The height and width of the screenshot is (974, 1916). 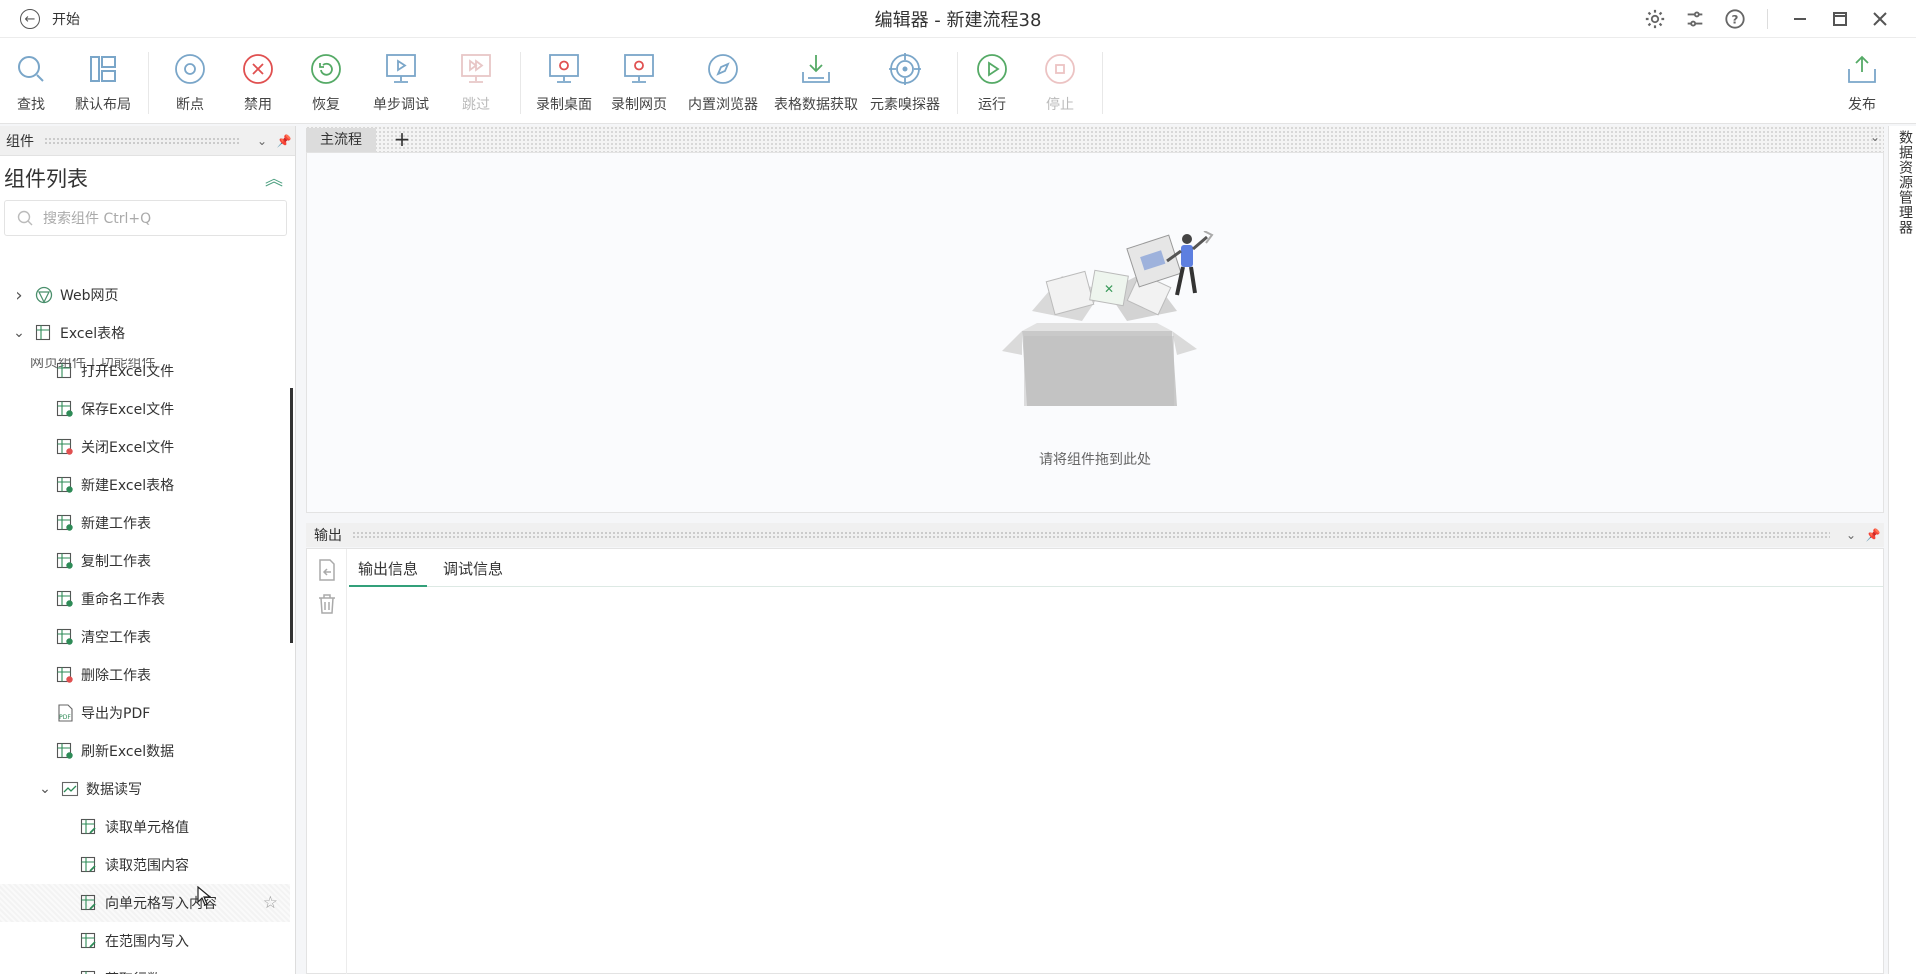 I want to click on window-controls-divider, so click(x=1767, y=19).